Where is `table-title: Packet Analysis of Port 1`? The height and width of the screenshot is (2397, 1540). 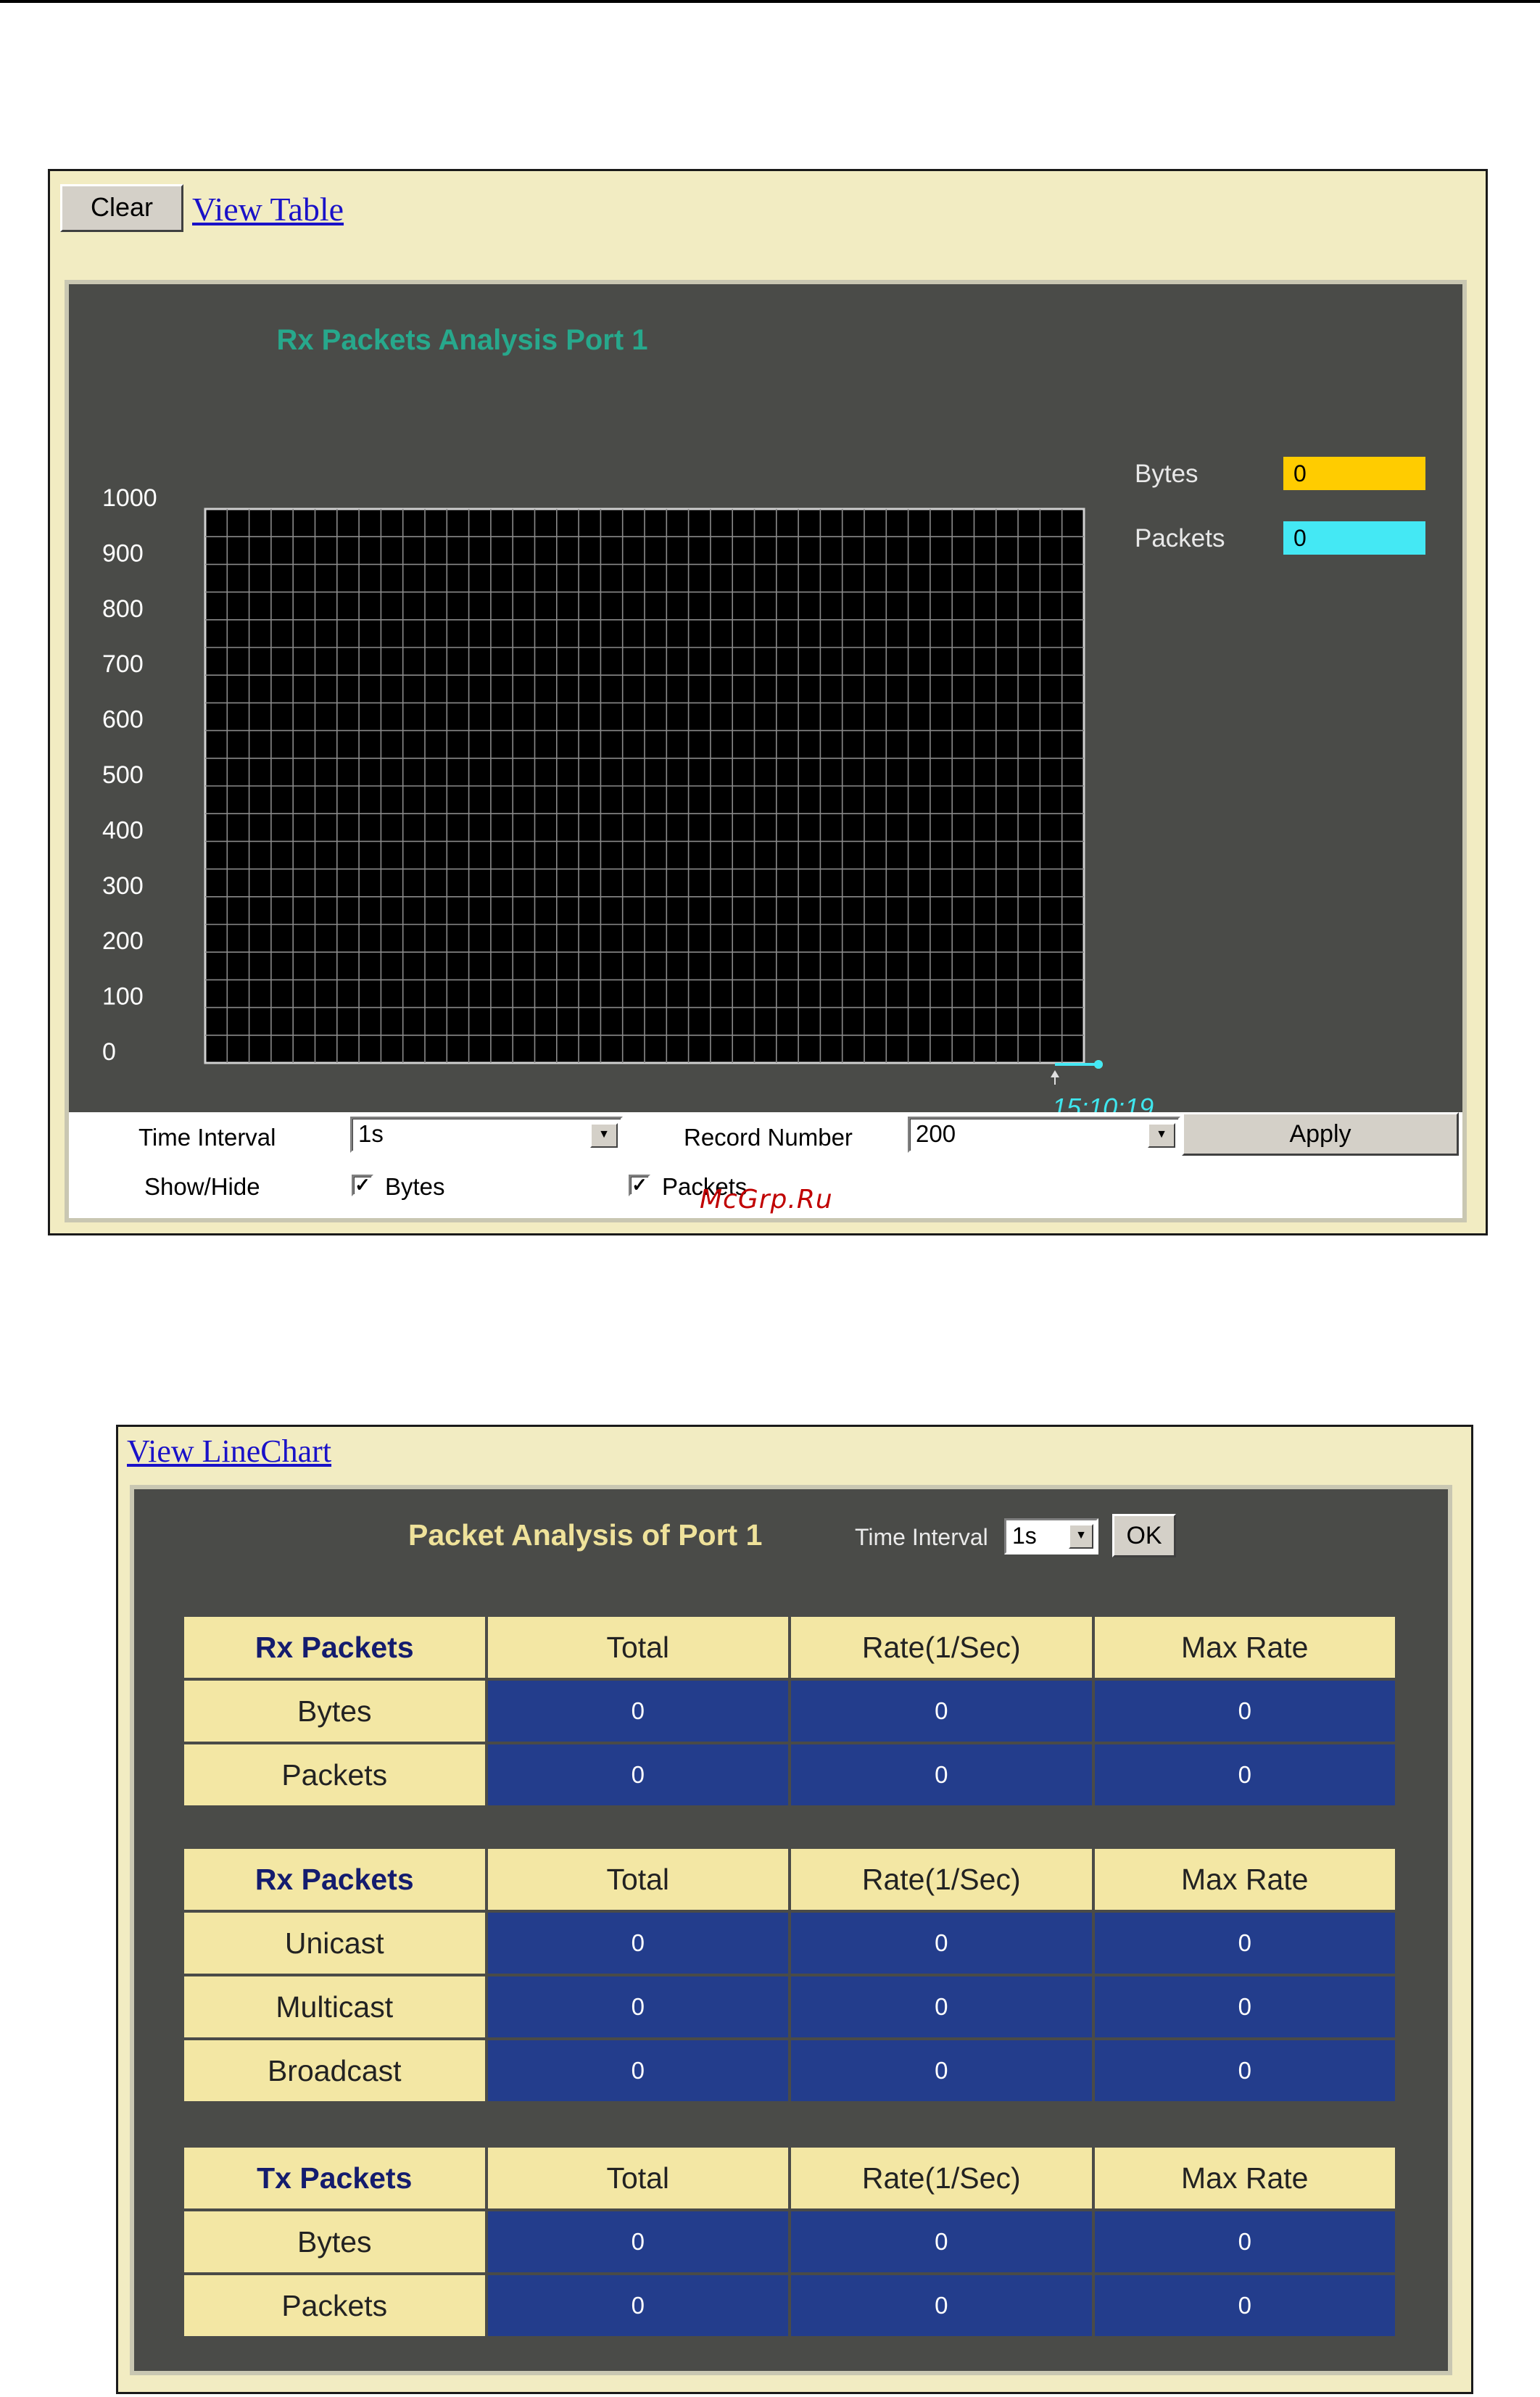
table-title: Packet Analysis of Port 1 is located at coordinates (585, 1535).